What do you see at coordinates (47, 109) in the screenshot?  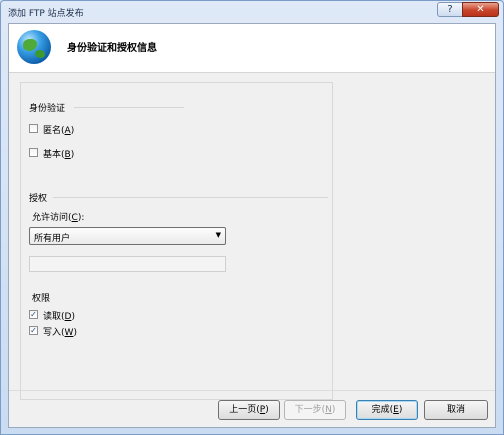 I see `authentication-group-title: 身份验证` at bounding box center [47, 109].